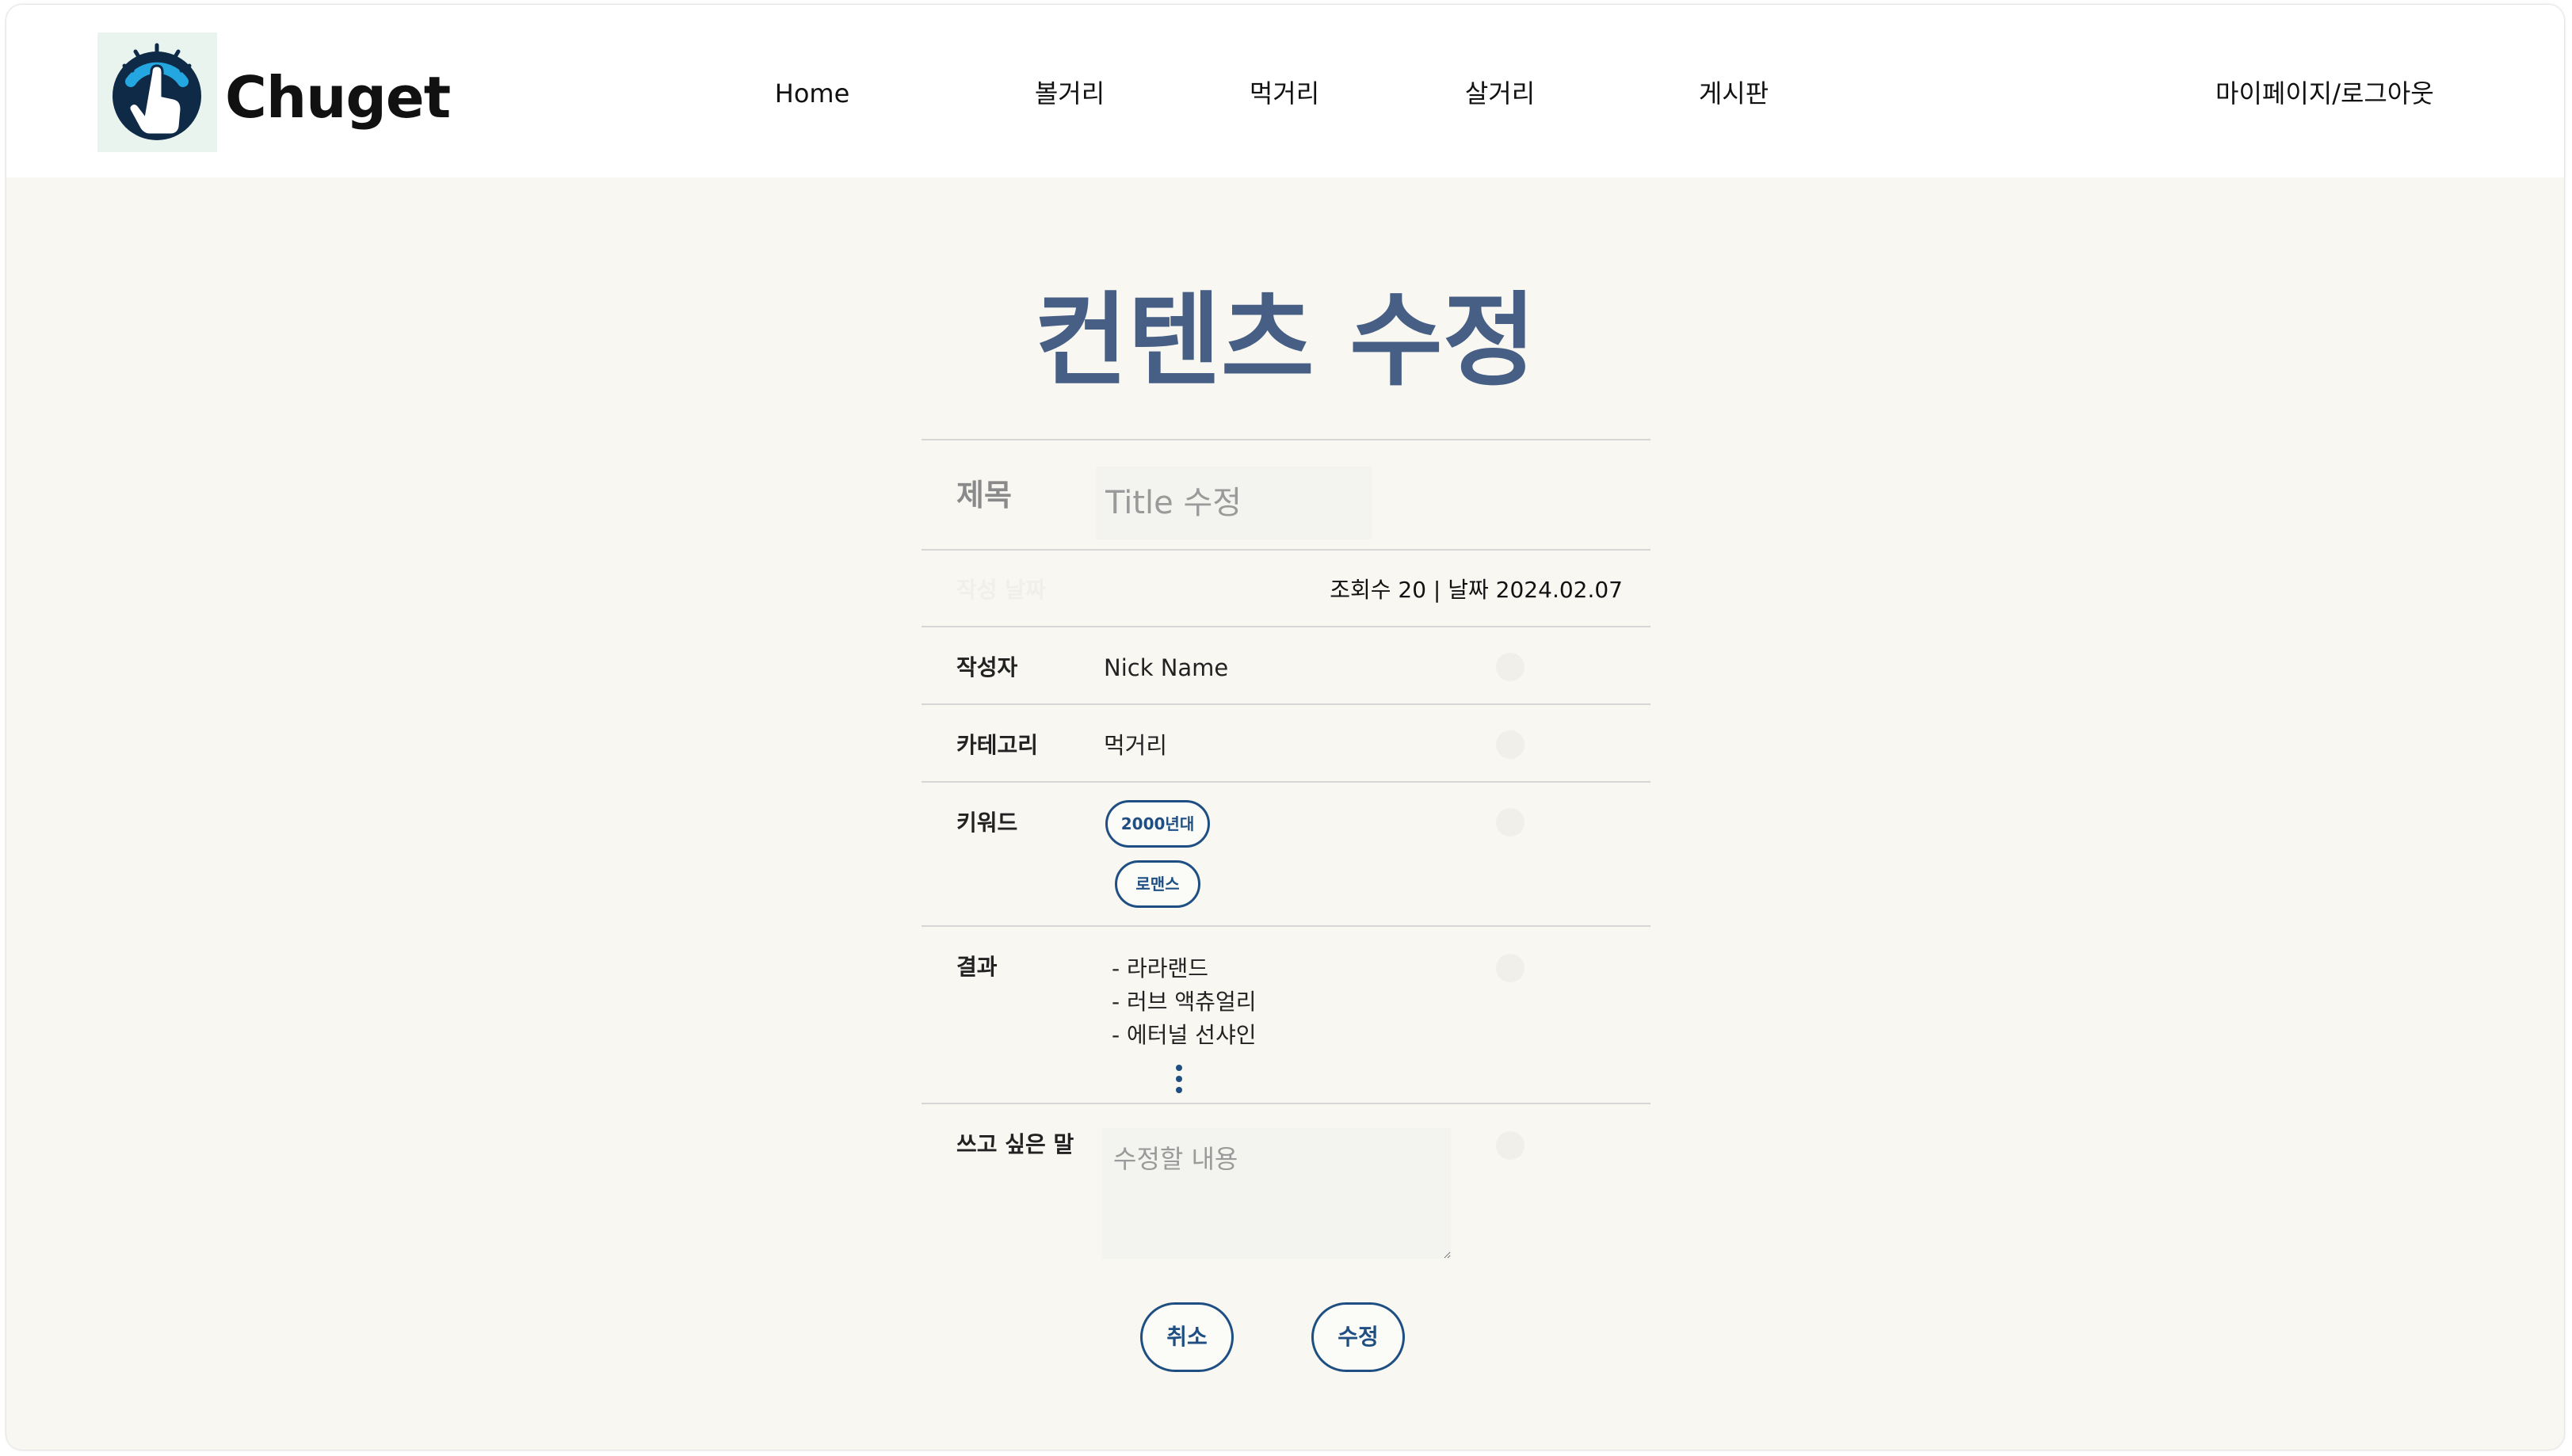 This screenshot has width=2572, height=1456. Describe the element at coordinates (1179, 1081) in the screenshot. I see `more-vertical-icon` at that location.